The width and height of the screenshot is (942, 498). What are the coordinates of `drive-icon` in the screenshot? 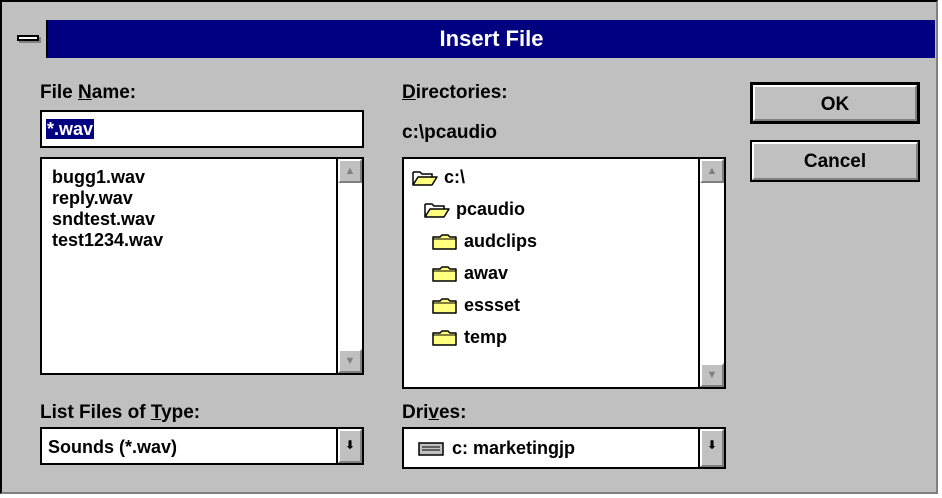 It's located at (431, 448).